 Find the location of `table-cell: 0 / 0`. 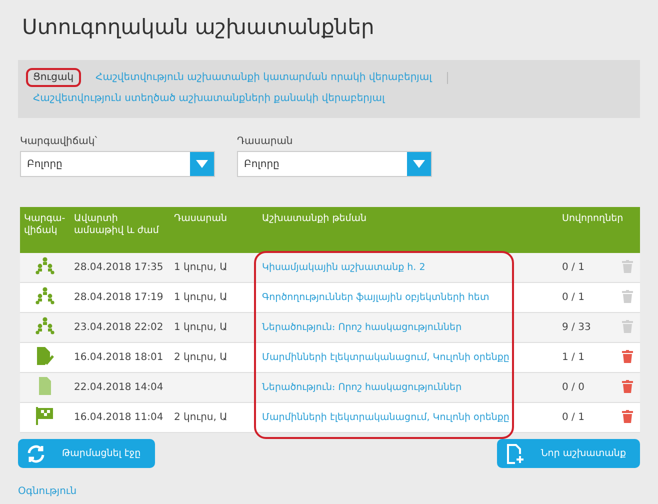

table-cell: 0 / 0 is located at coordinates (588, 387).